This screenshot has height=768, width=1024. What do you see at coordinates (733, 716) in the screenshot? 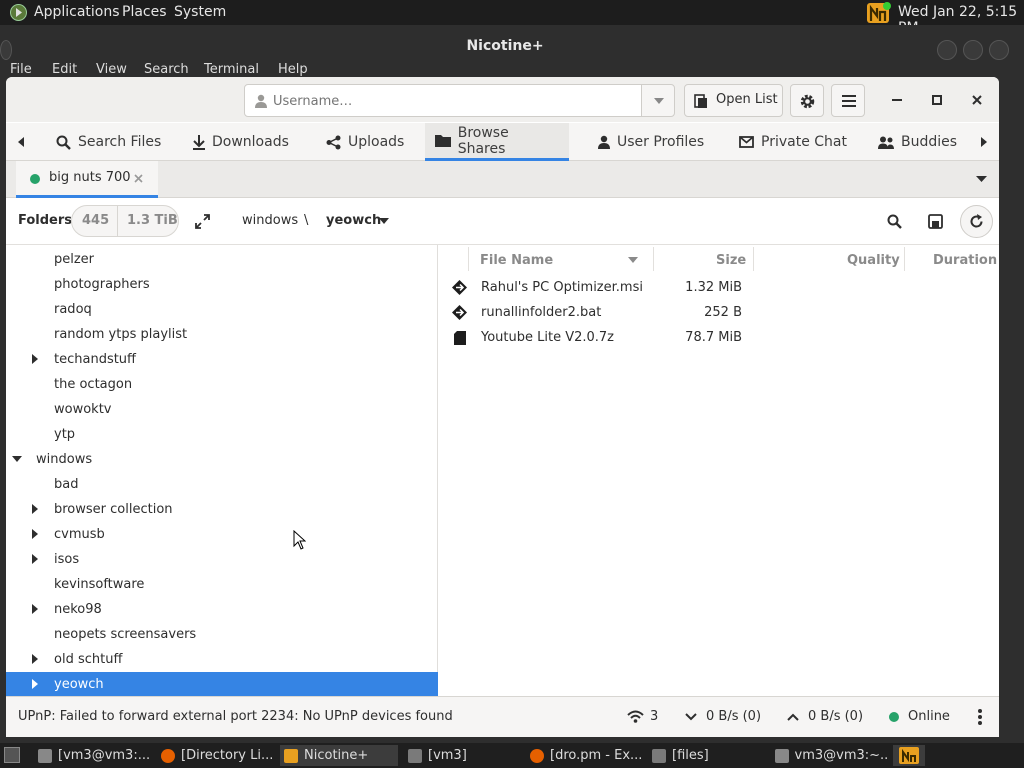
I see `download-speed: 0 B/s (0)` at bounding box center [733, 716].